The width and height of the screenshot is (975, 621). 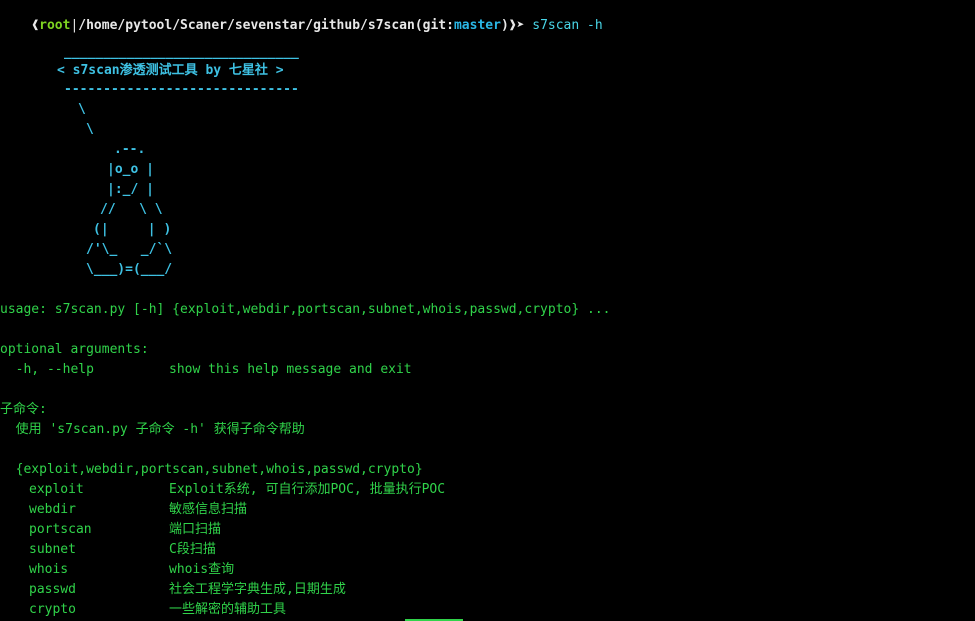 I want to click on prompt-close-bracket: ❱, so click(x=512, y=25).